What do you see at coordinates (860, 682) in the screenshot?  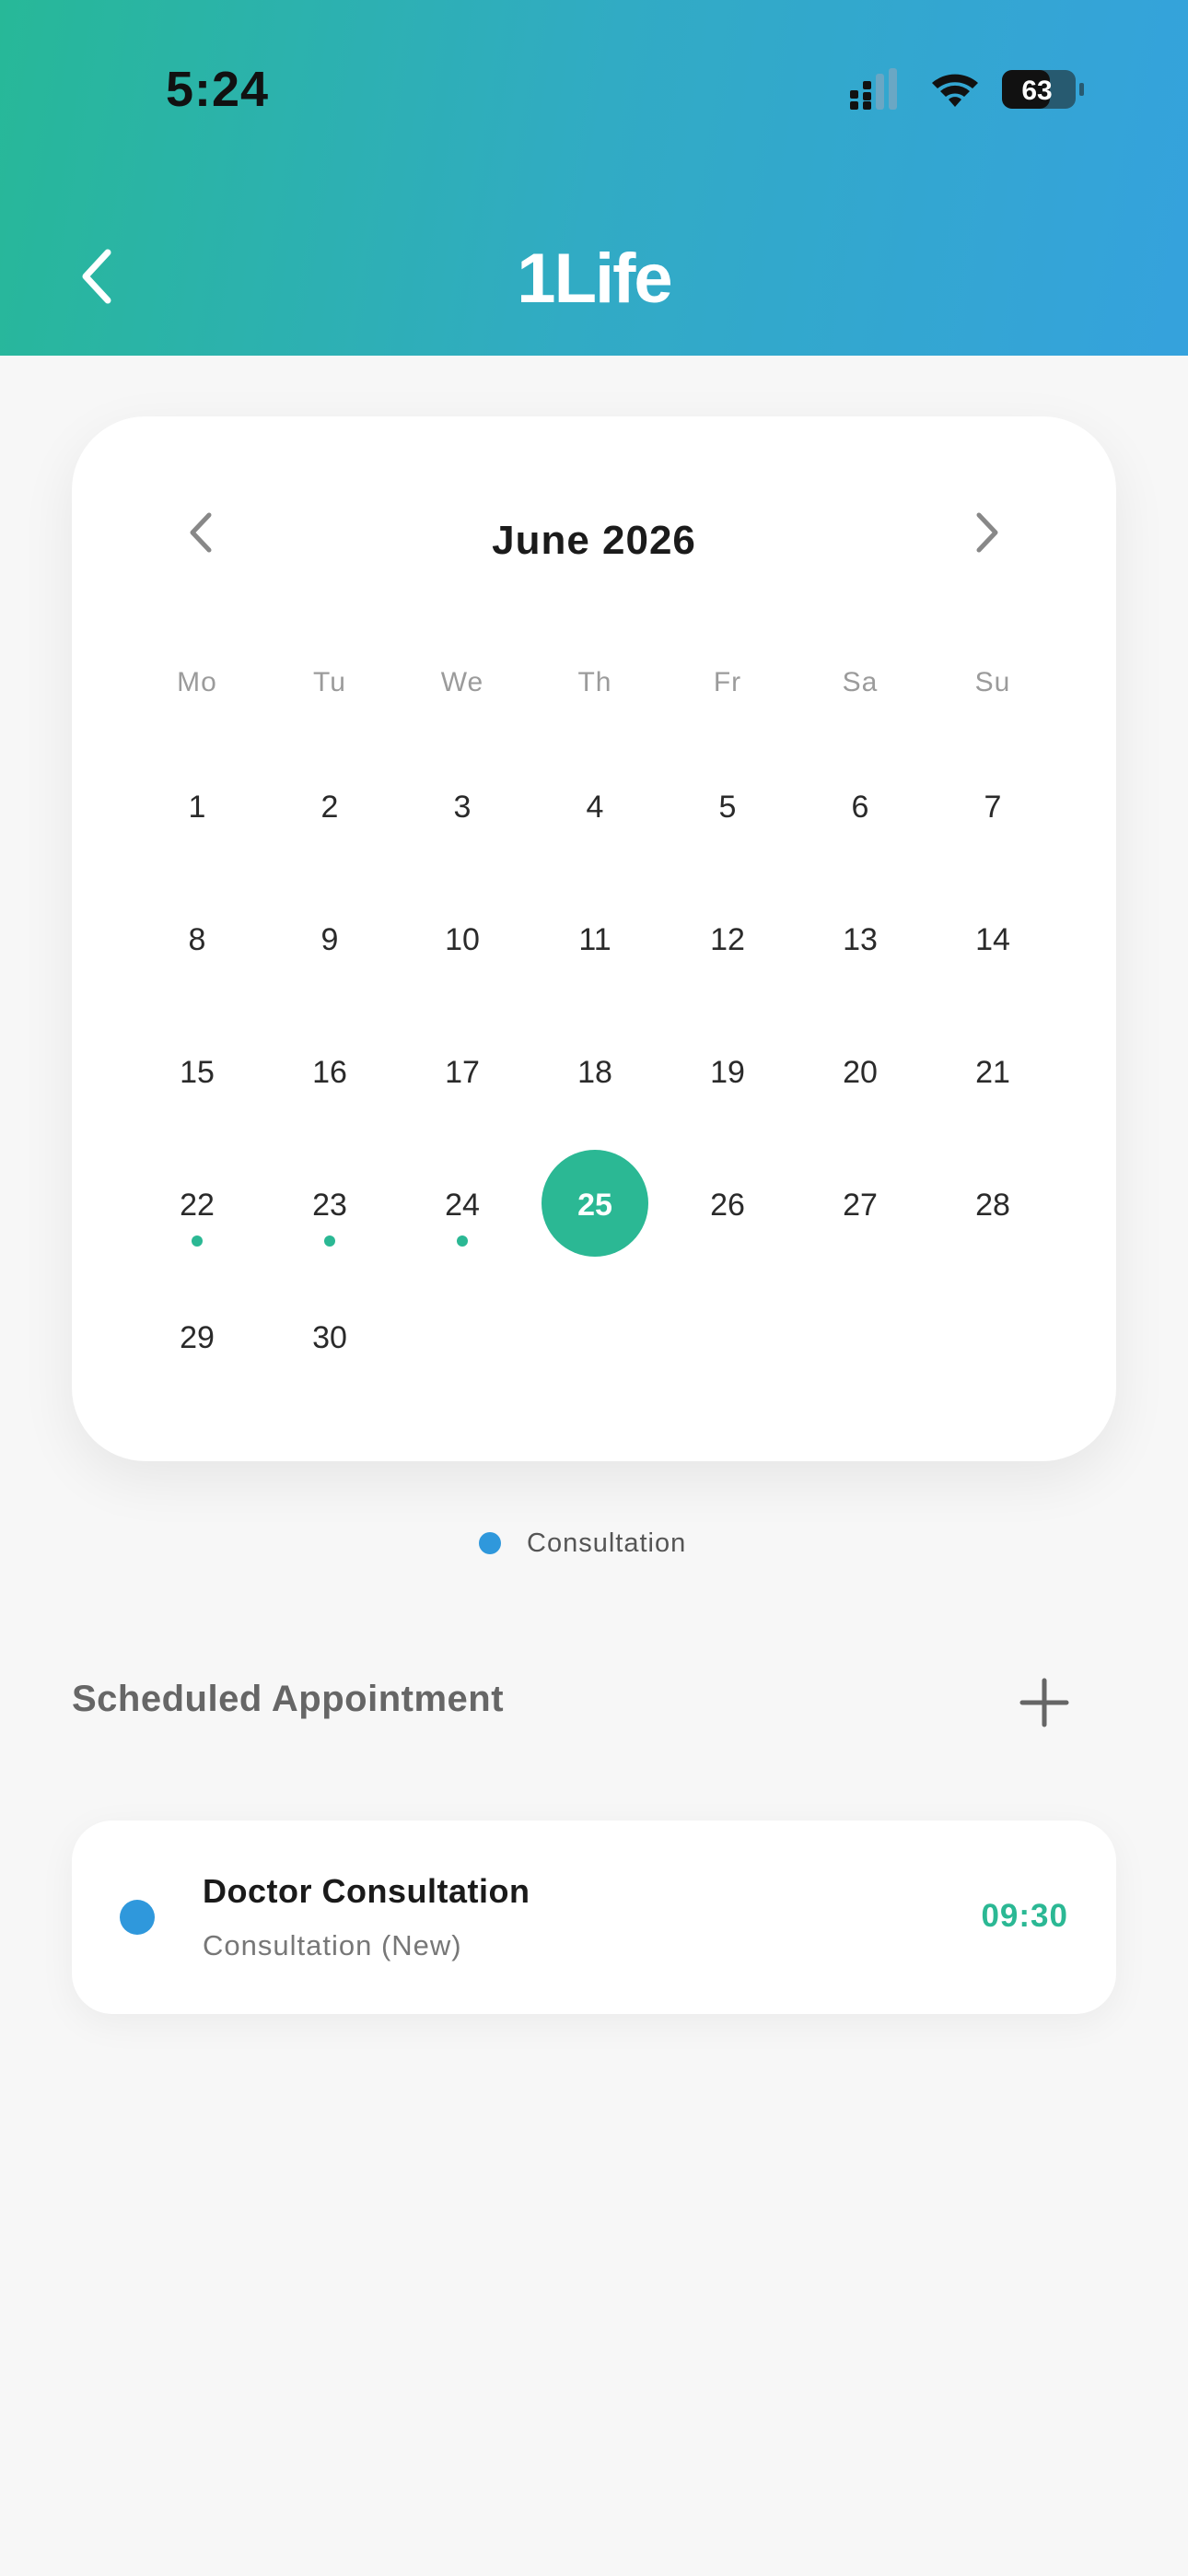 I see `weekday-label: Sa` at bounding box center [860, 682].